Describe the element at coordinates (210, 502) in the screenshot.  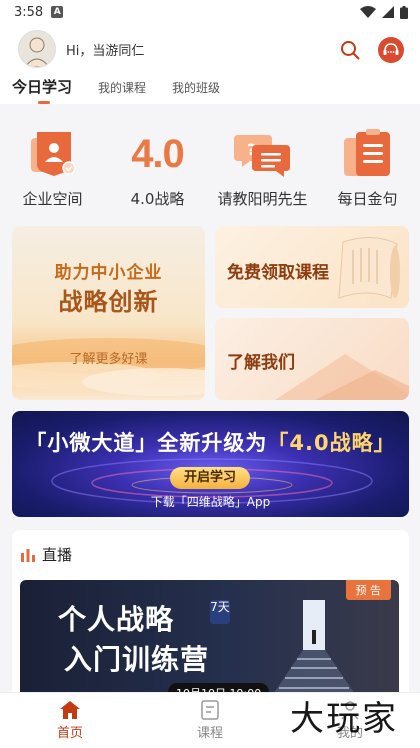
I see `banner-subtitle: 下载「四维战略」App` at that location.